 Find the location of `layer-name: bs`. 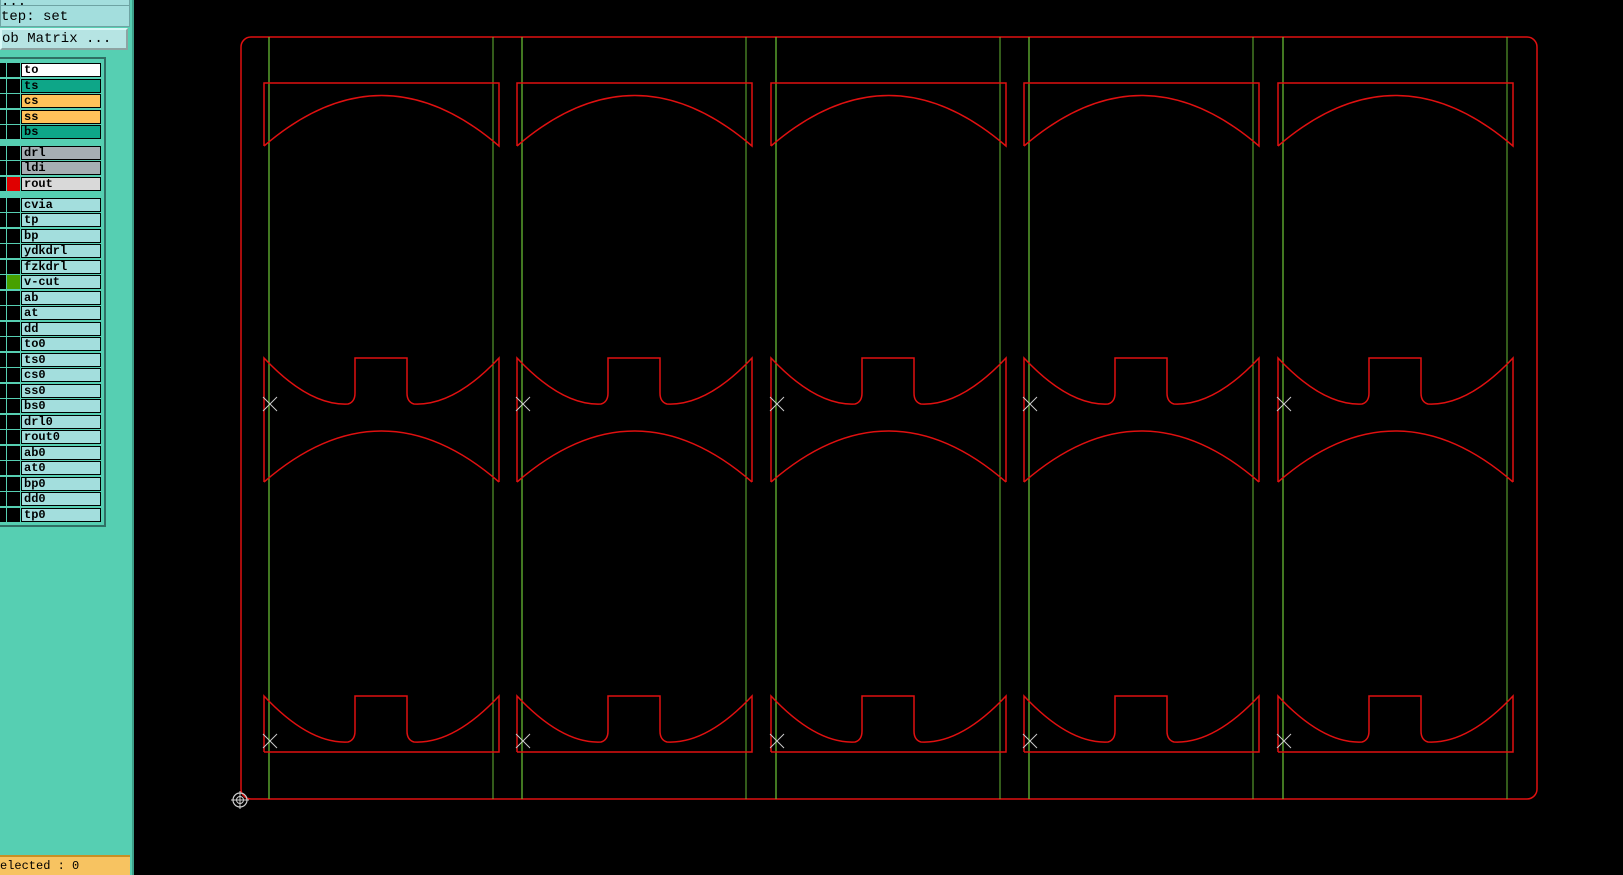

layer-name: bs is located at coordinates (61, 132).